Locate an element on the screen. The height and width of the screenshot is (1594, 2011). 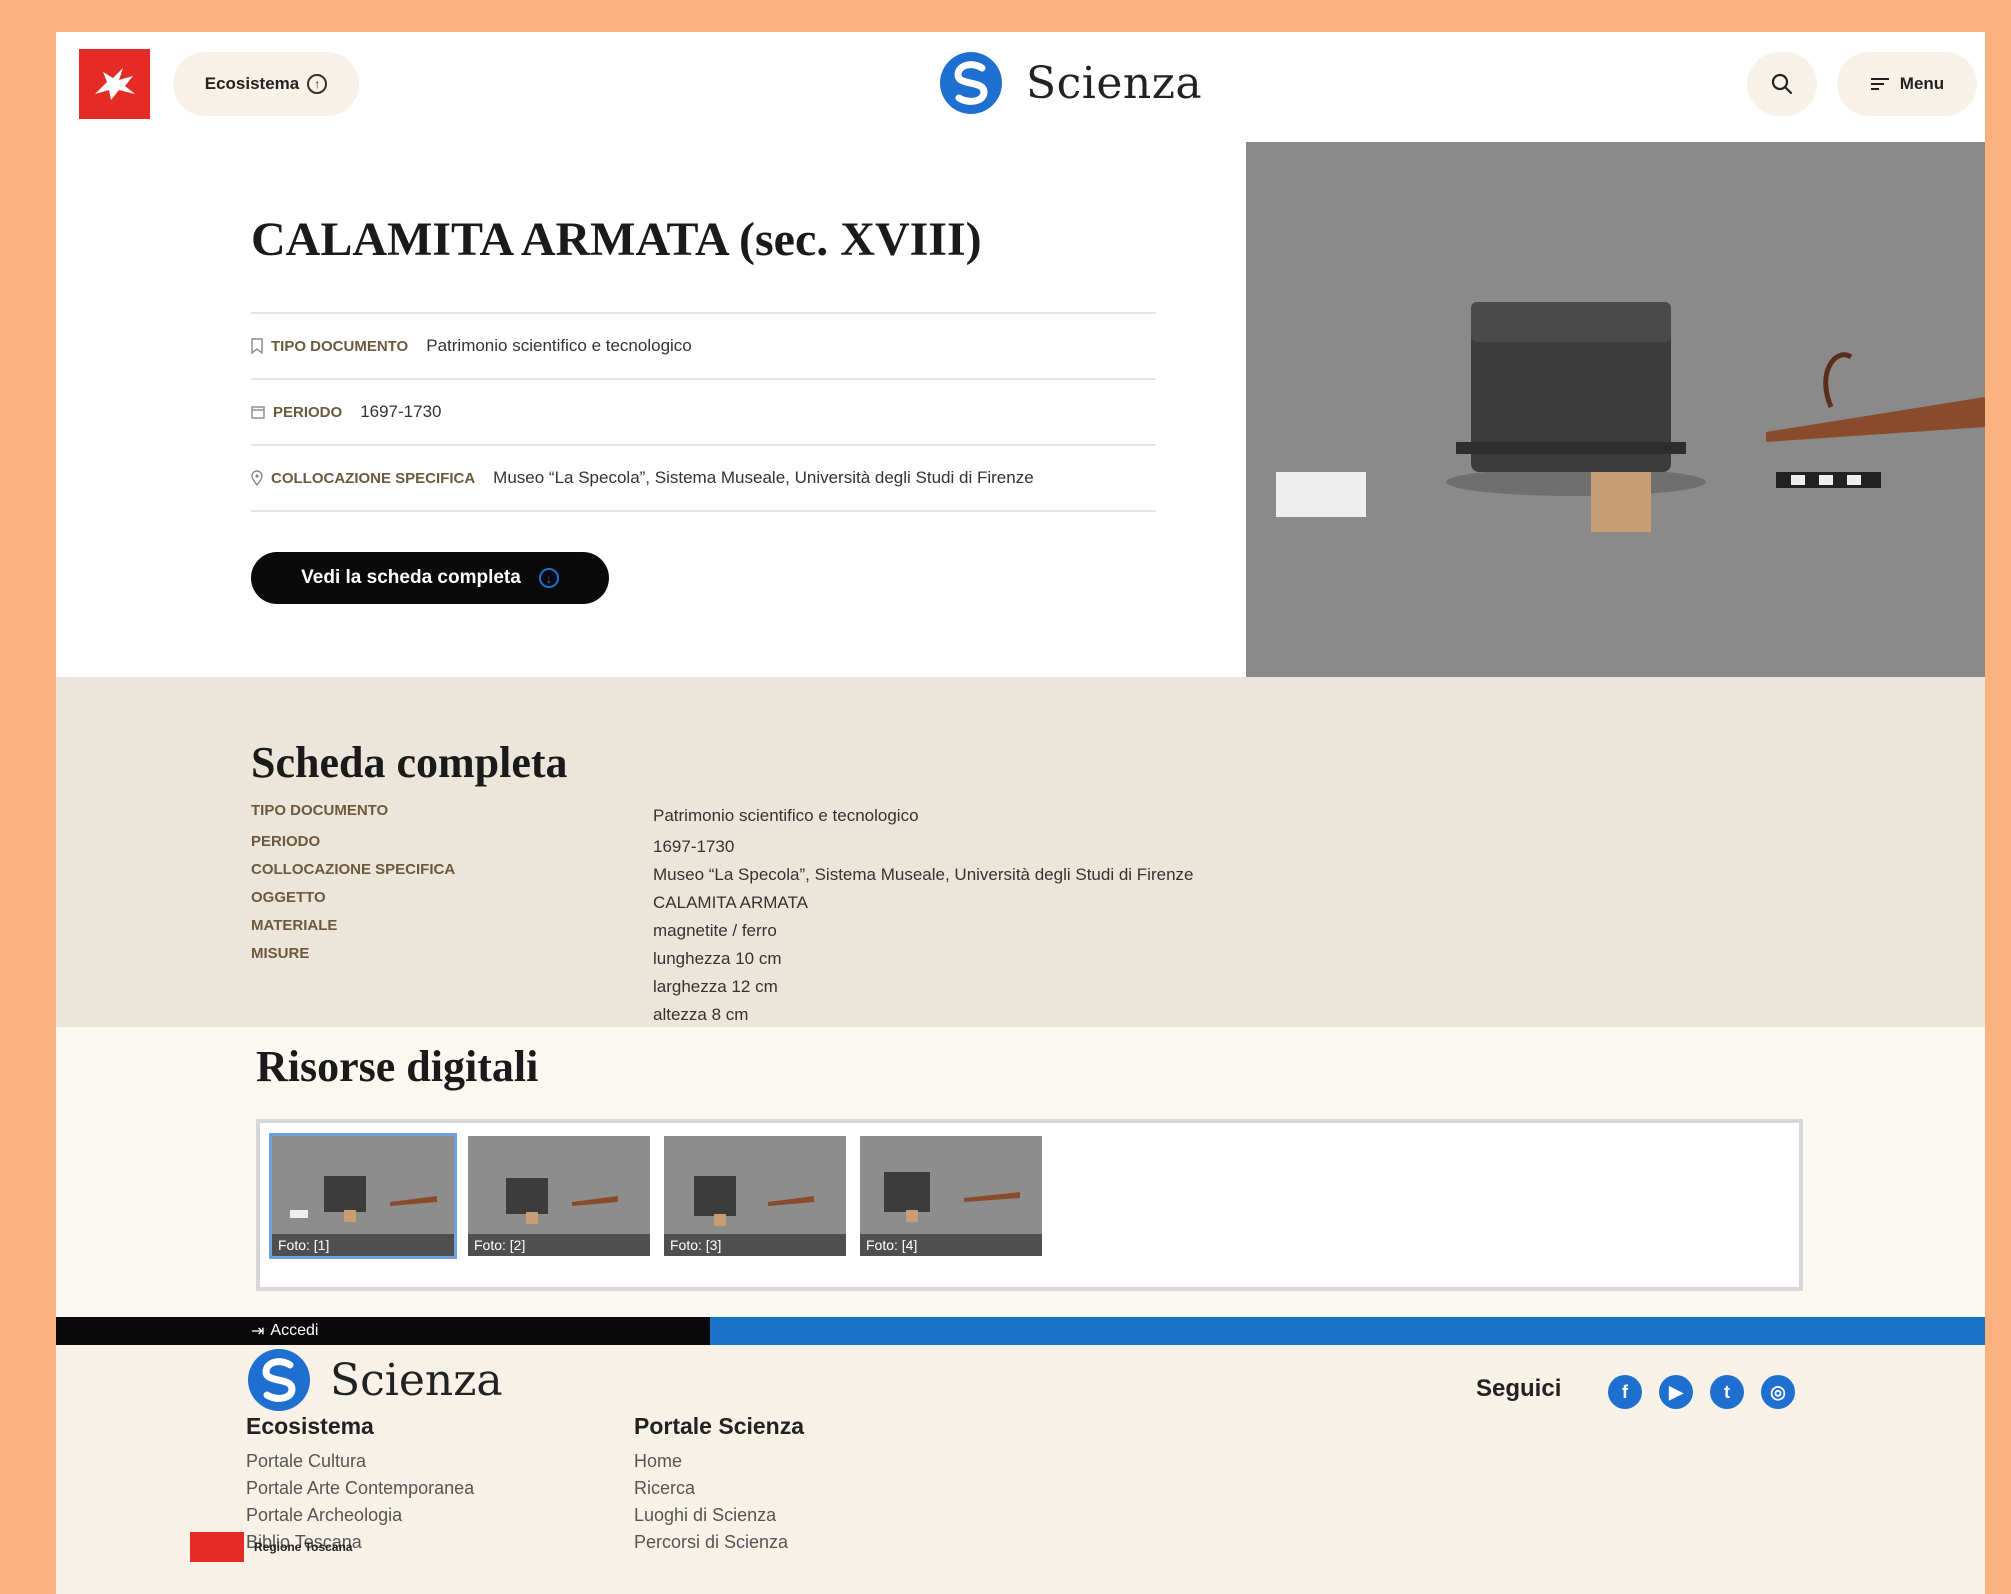
calendar-icon is located at coordinates (258, 412).